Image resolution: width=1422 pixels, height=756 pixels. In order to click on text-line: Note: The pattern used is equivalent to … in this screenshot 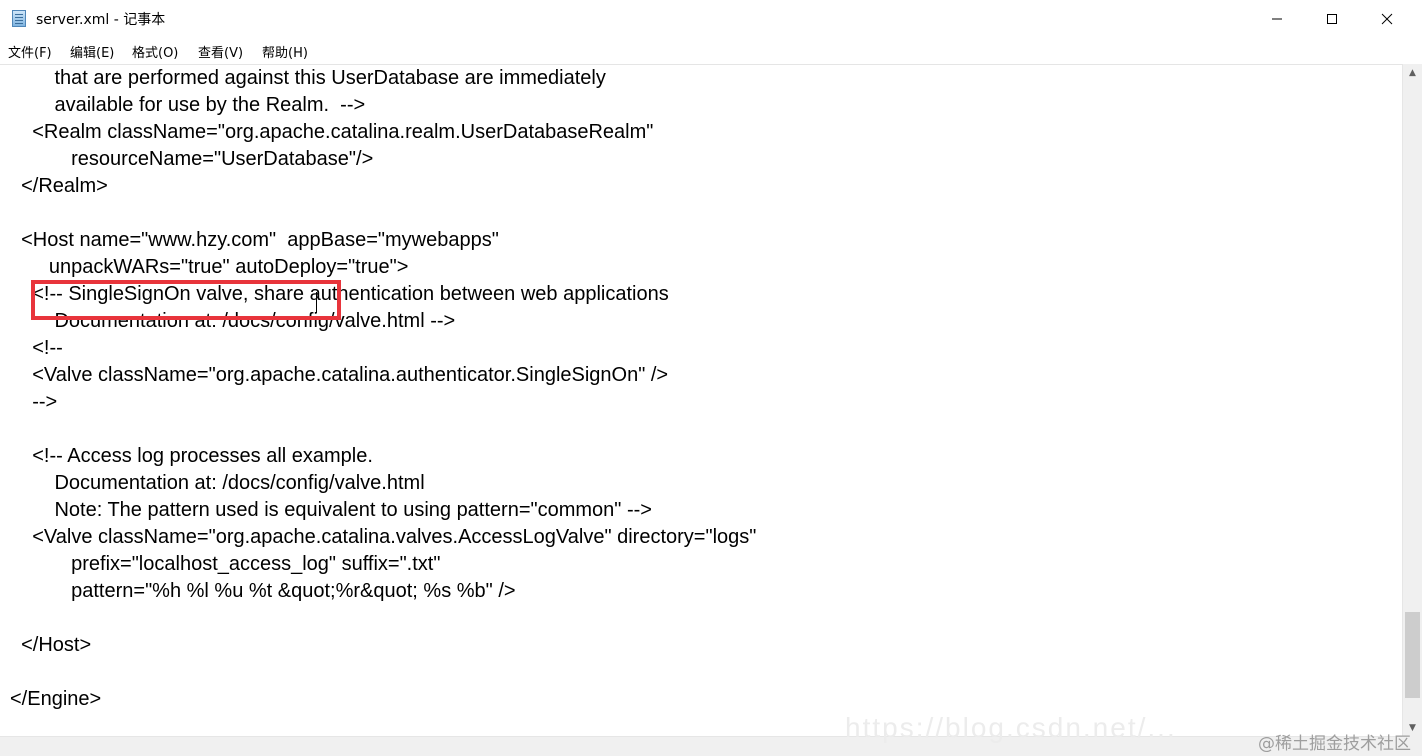, I will do `click(331, 510)`.